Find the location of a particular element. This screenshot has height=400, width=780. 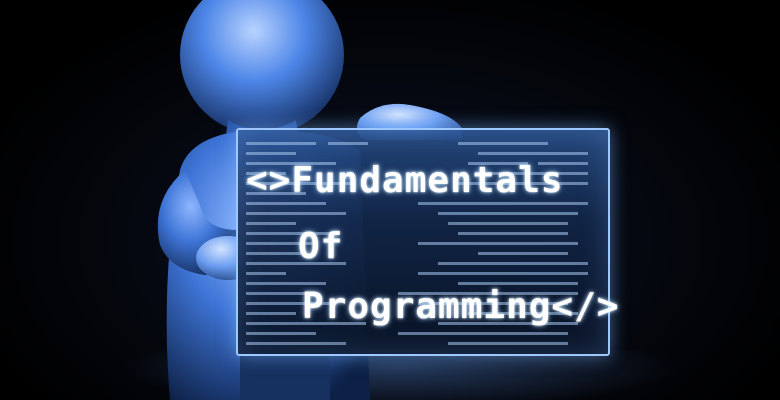

title-line-1: <>Fundamentals is located at coordinates (404, 180).